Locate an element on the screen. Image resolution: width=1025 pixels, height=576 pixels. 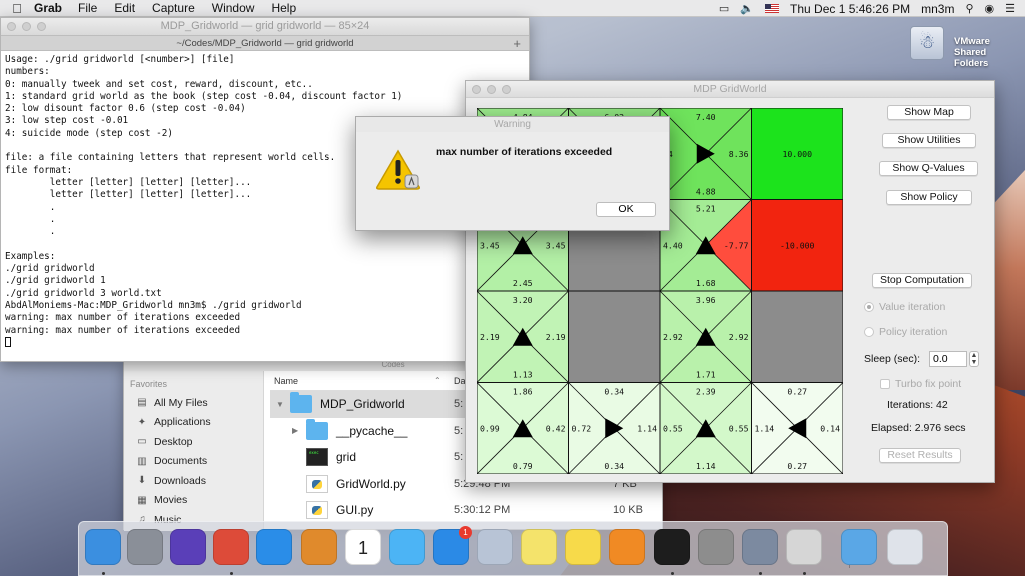
terminal-icon is located at coordinates (672, 547).